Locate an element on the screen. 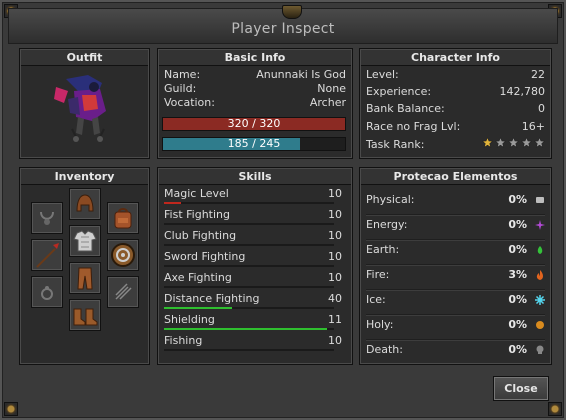 Image resolution: width=566 pixels, height=420 pixels. basic-info-header: Basic Info is located at coordinates (255, 58).